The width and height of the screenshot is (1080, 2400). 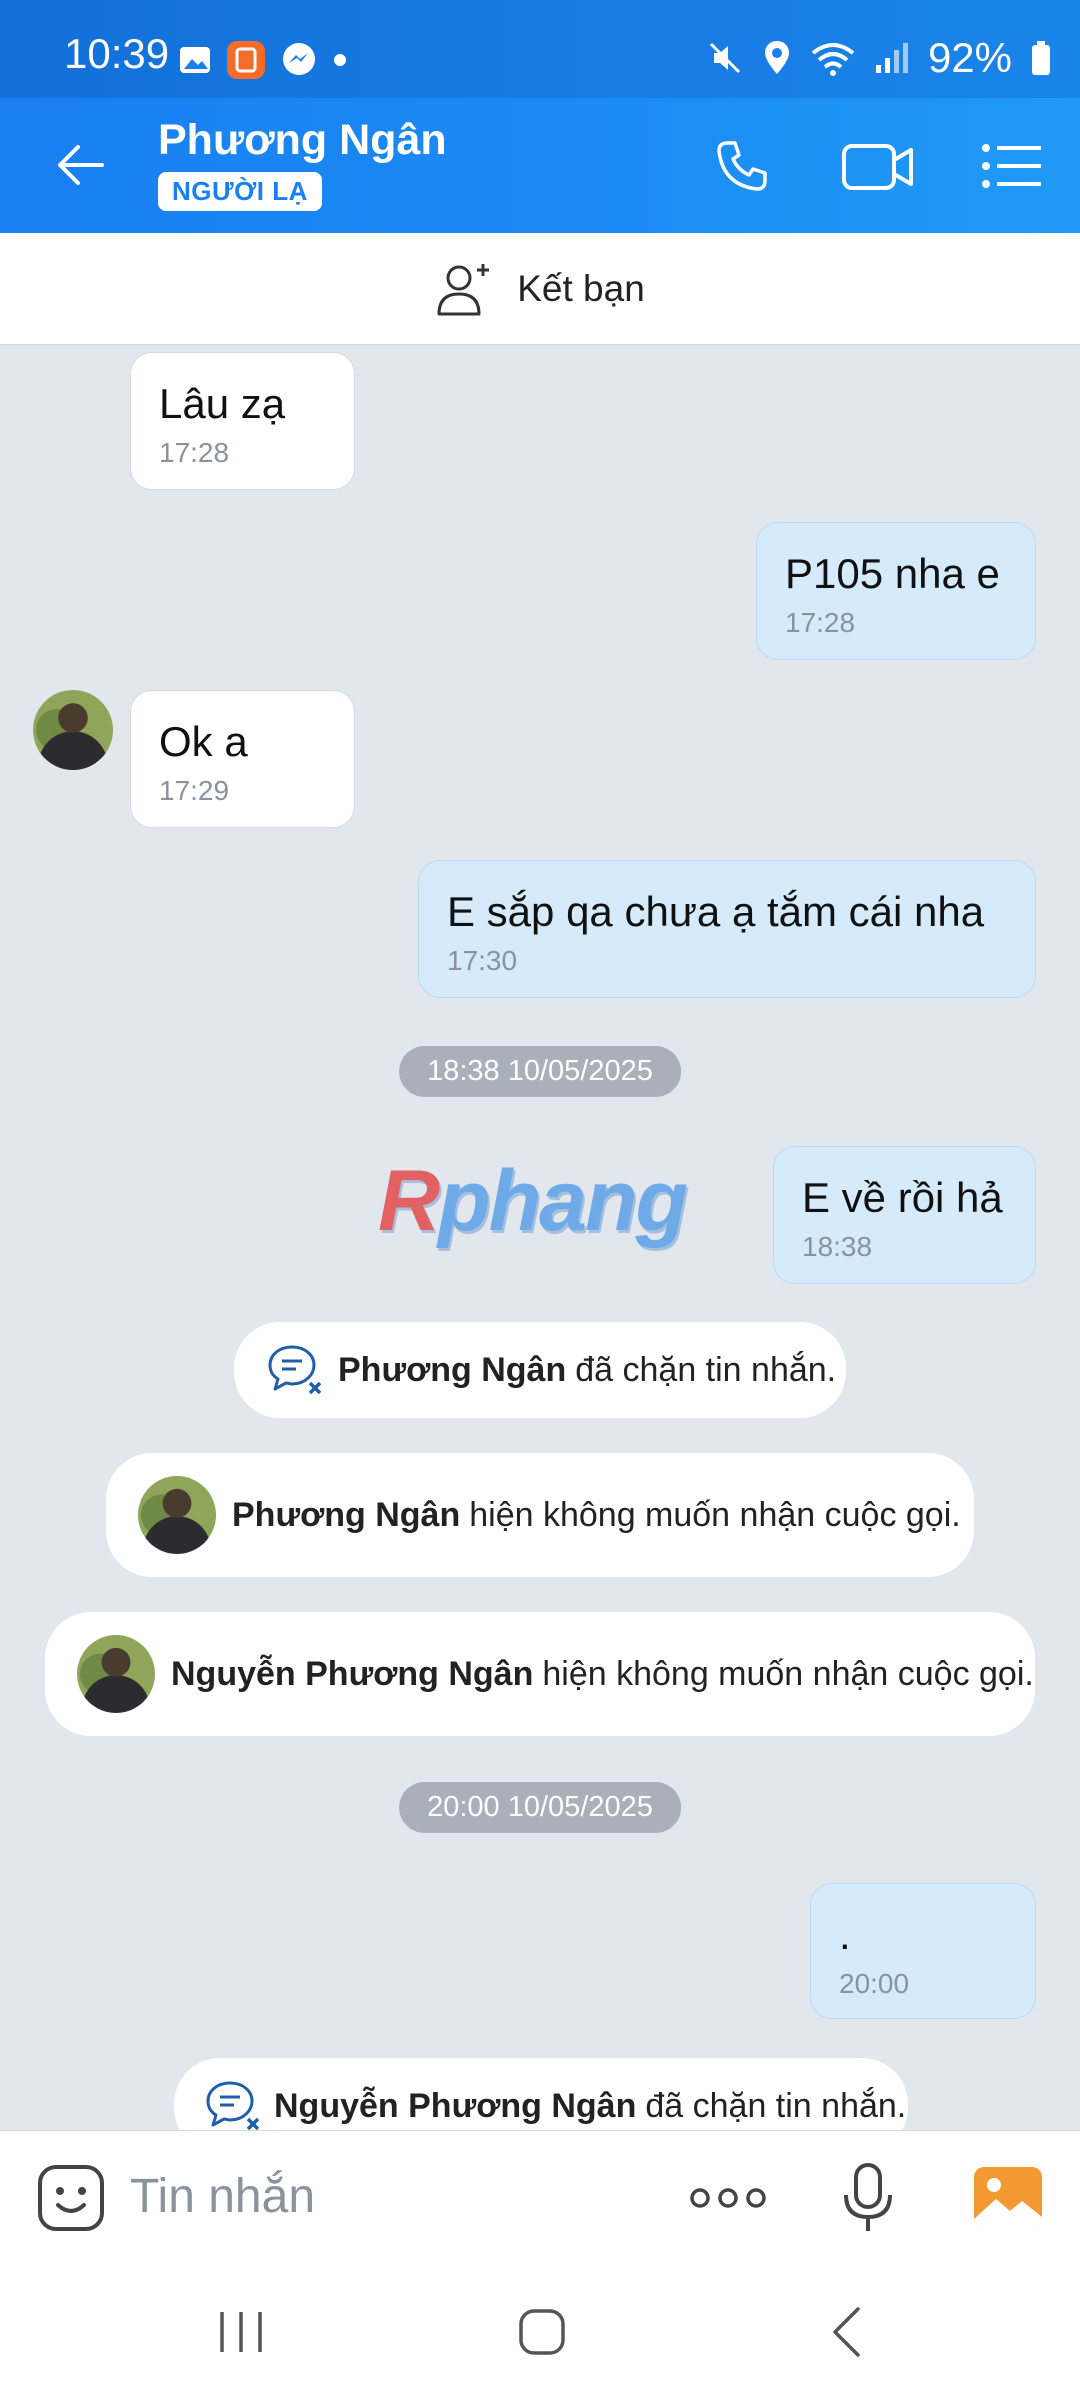 What do you see at coordinates (716, 911) in the screenshot?
I see `message-text: E sắp qa chưa ạ tắm cái nha` at bounding box center [716, 911].